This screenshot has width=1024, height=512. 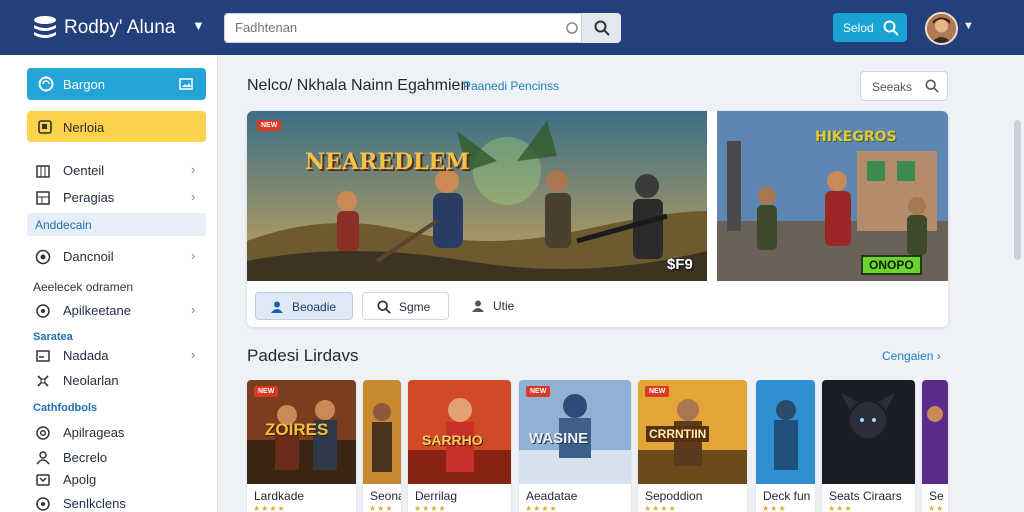 I want to click on sidebar-item-nadada: Nadada ›, so click(x=117, y=356).